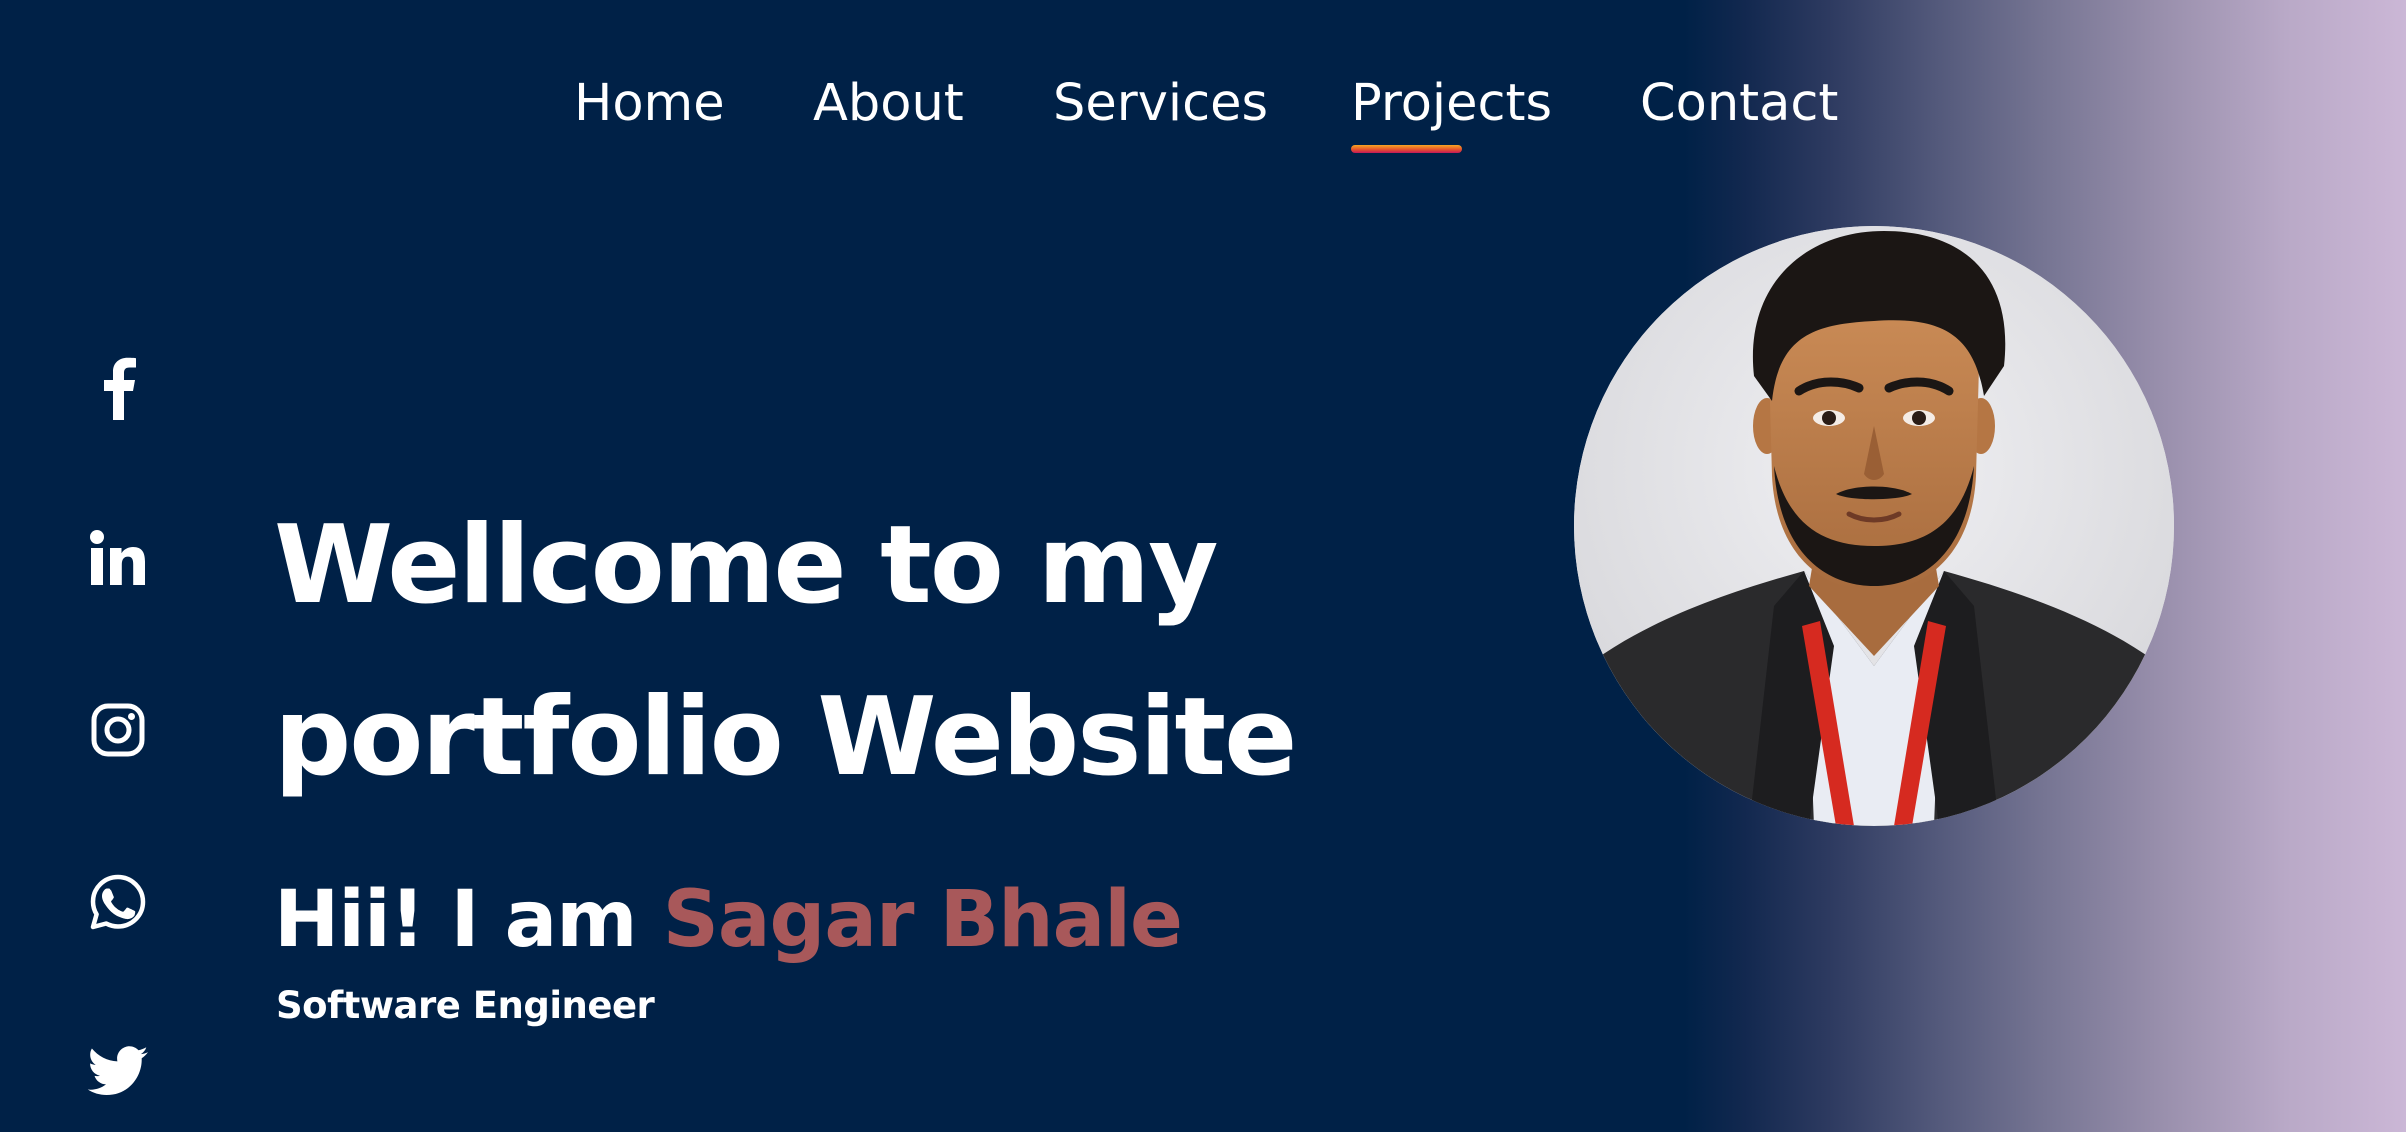 The height and width of the screenshot is (1132, 2406). What do you see at coordinates (1160, 104) in the screenshot?
I see `nav-services-link: Services` at bounding box center [1160, 104].